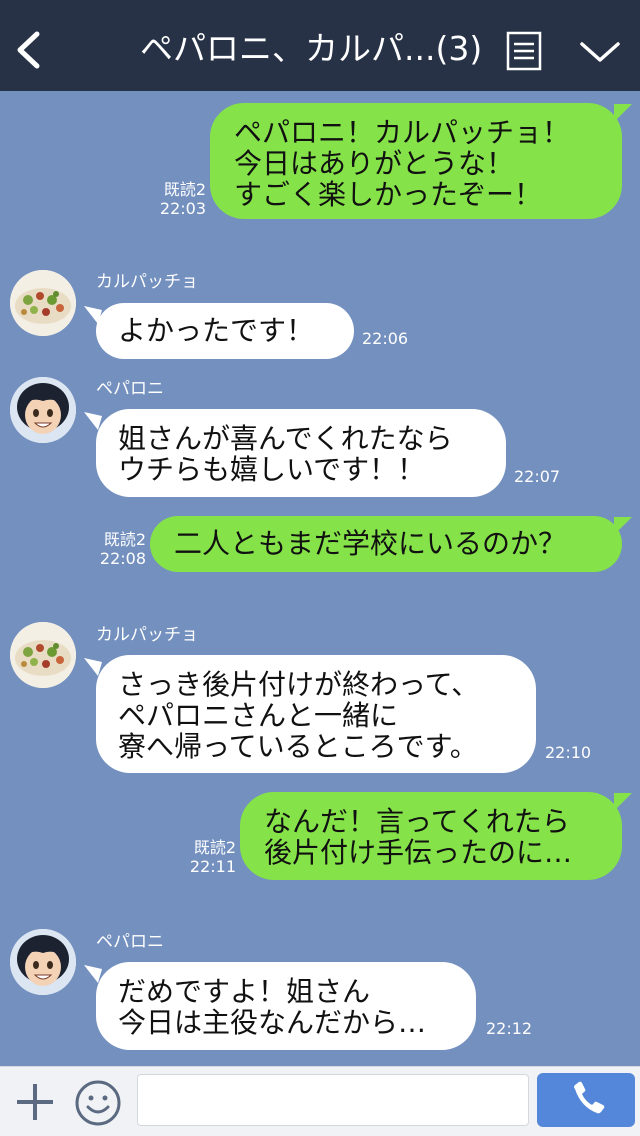 The width and height of the screenshot is (640, 1136). I want to click on message-time: 22:10, so click(568, 752).